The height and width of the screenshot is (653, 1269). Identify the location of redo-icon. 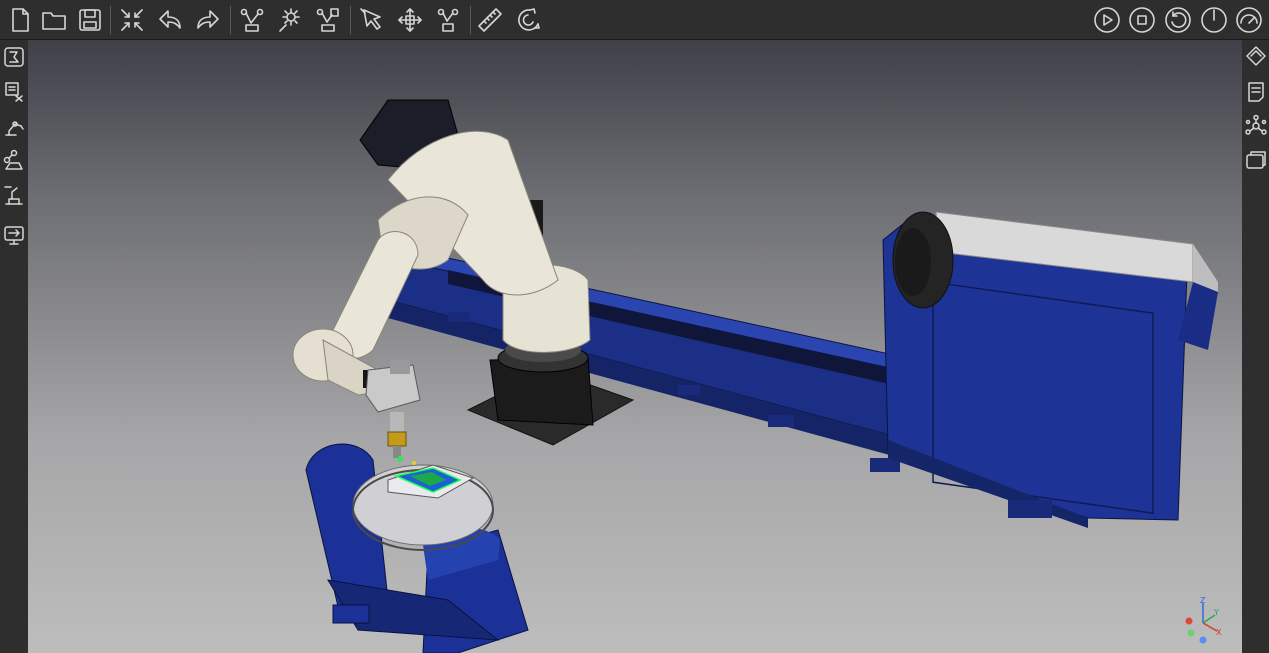
(208, 20).